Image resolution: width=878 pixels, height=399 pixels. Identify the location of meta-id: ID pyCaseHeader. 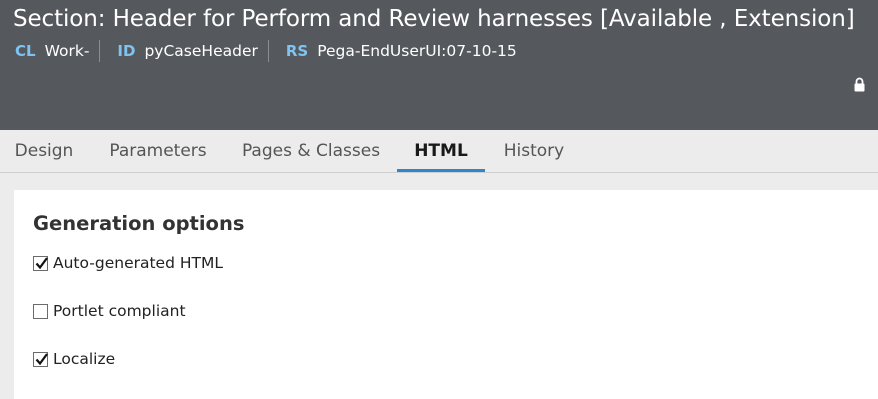
(187, 51).